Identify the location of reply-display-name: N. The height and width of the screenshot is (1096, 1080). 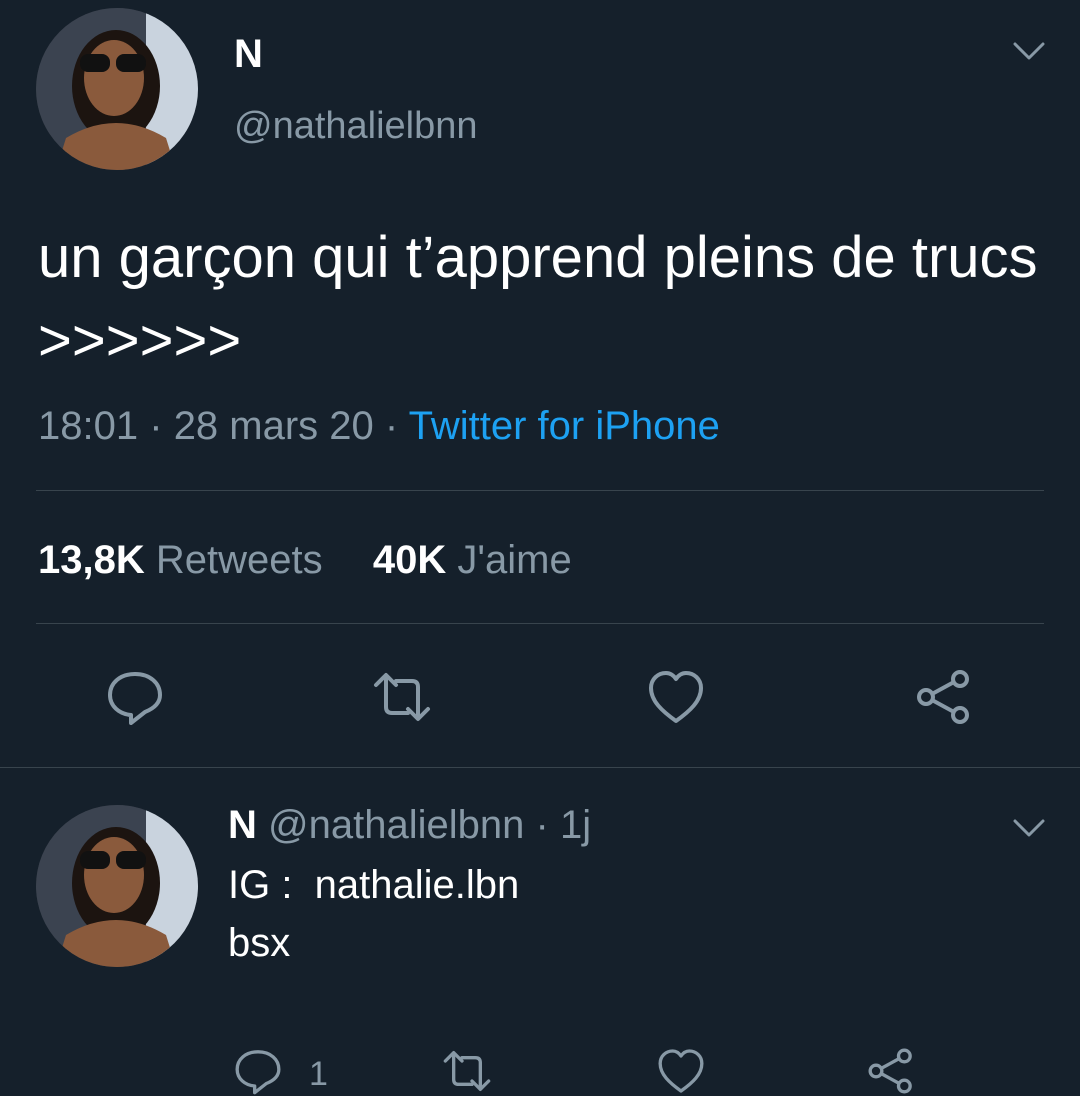
(242, 825).